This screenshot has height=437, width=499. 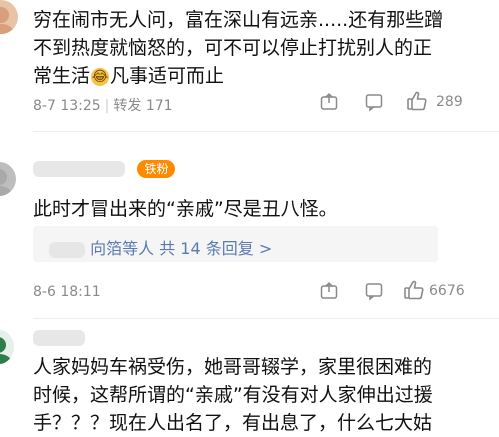 I want to click on comment-line-3: 手？？？现在人出名了，有出息了，什么七大姑, so click(x=233, y=423).